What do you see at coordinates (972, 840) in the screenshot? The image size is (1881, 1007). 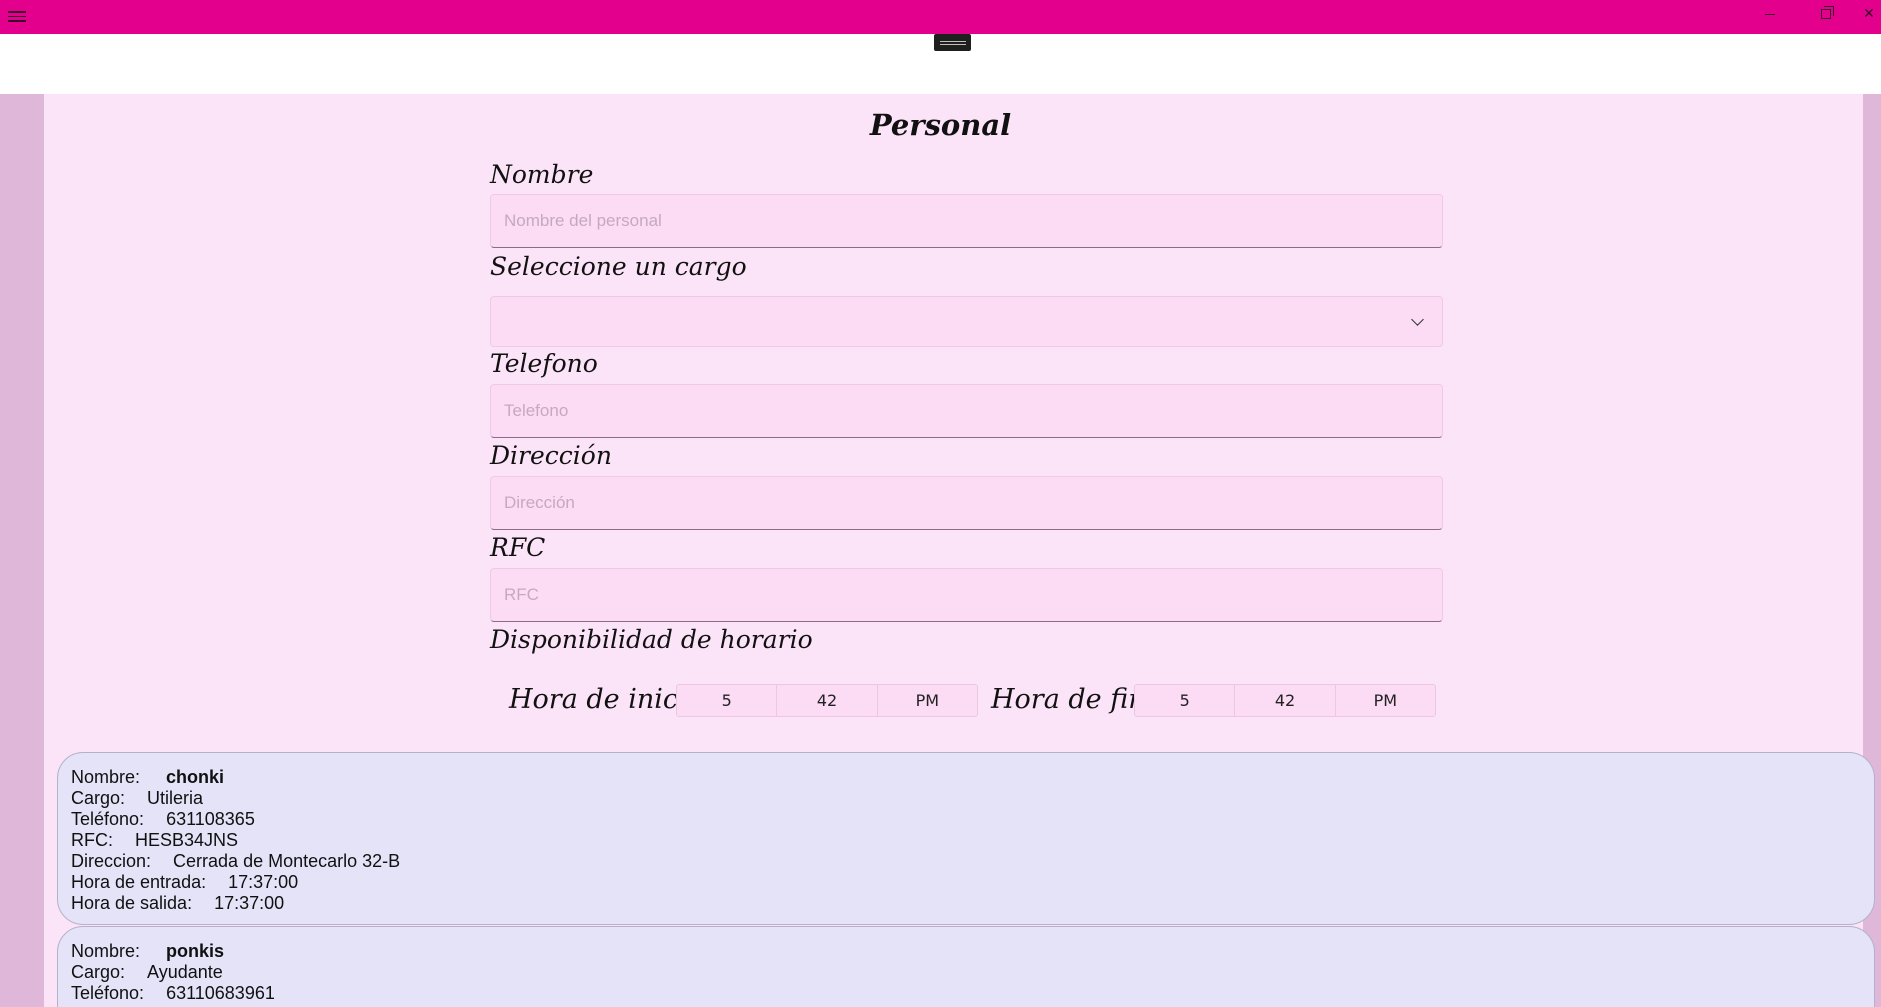 I see `record-rfc: RFC: HESB34JNS` at bounding box center [972, 840].